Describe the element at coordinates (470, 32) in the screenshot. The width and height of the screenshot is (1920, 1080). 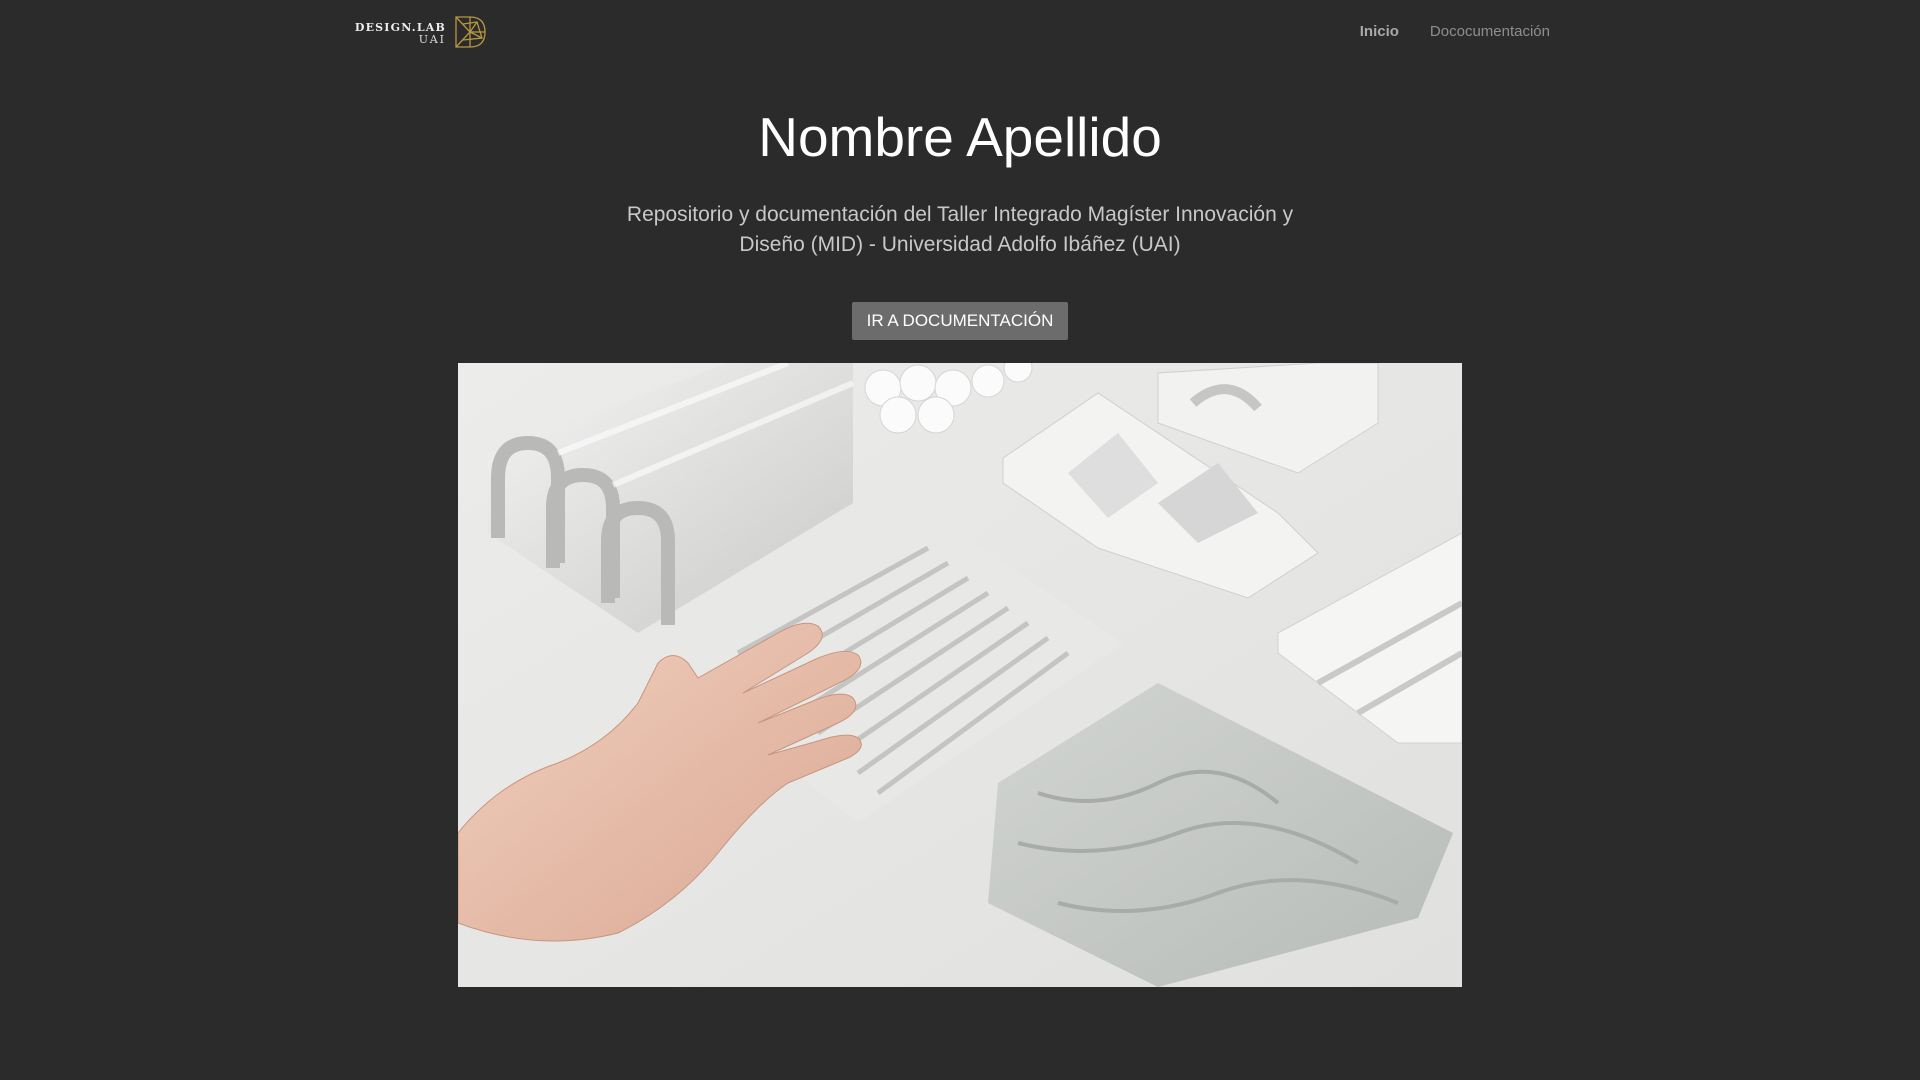
I see `geometric-d-icon` at that location.